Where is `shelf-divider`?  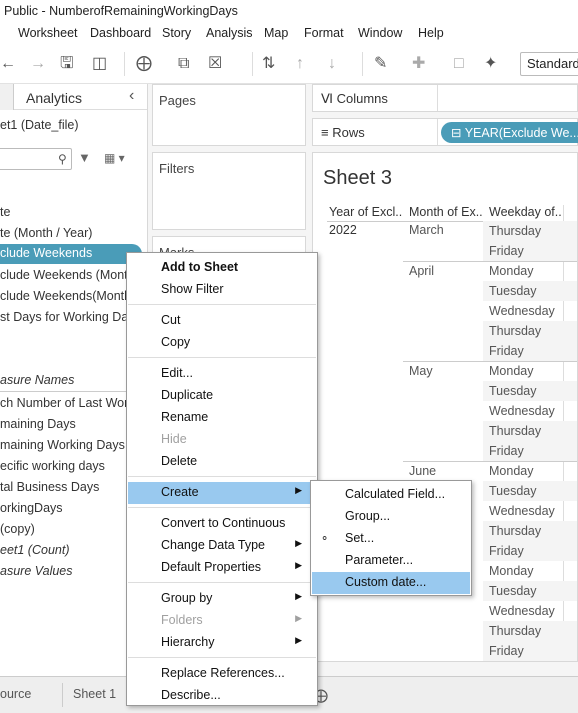
shelf-divider is located at coordinates (437, 132).